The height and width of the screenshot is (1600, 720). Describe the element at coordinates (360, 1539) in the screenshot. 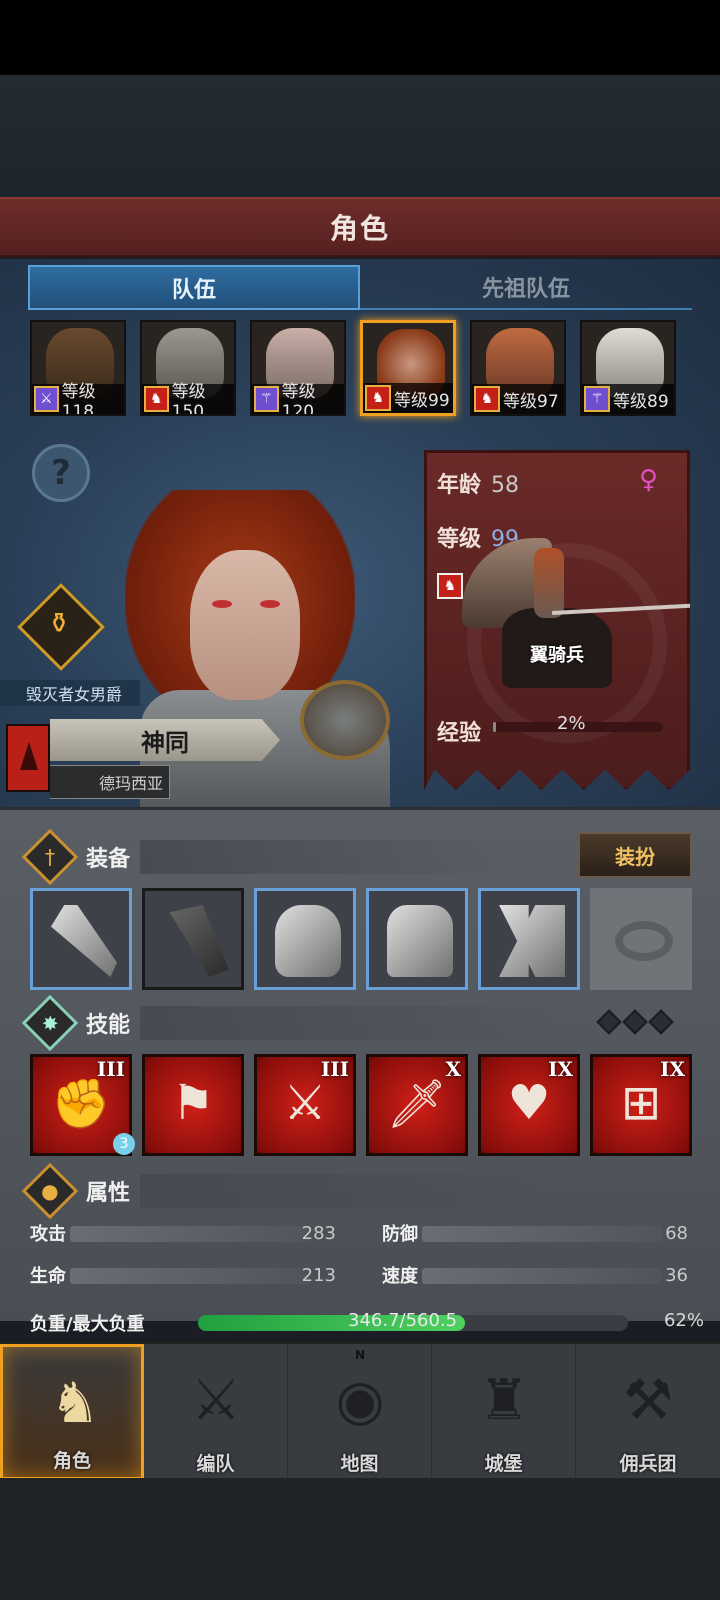

I see `bottom-spacer` at that location.